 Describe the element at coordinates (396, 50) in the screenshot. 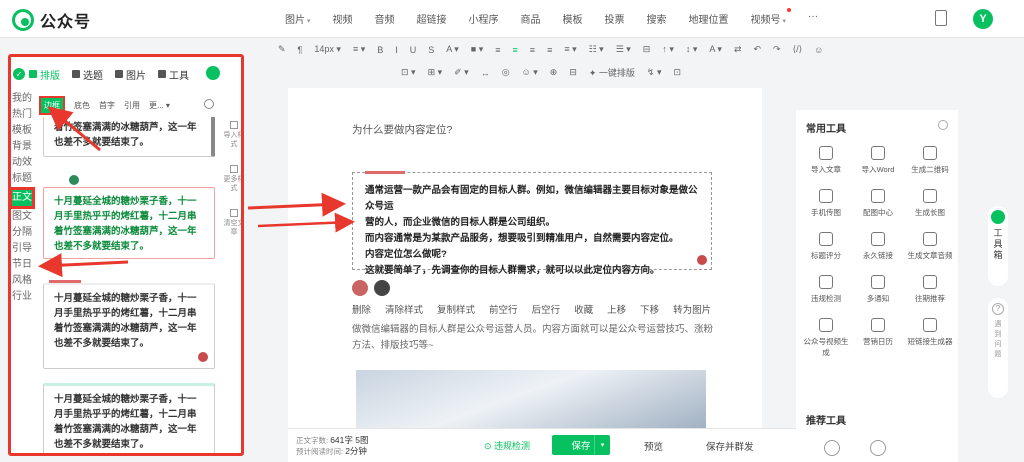

I see `toolbar-button: I` at that location.